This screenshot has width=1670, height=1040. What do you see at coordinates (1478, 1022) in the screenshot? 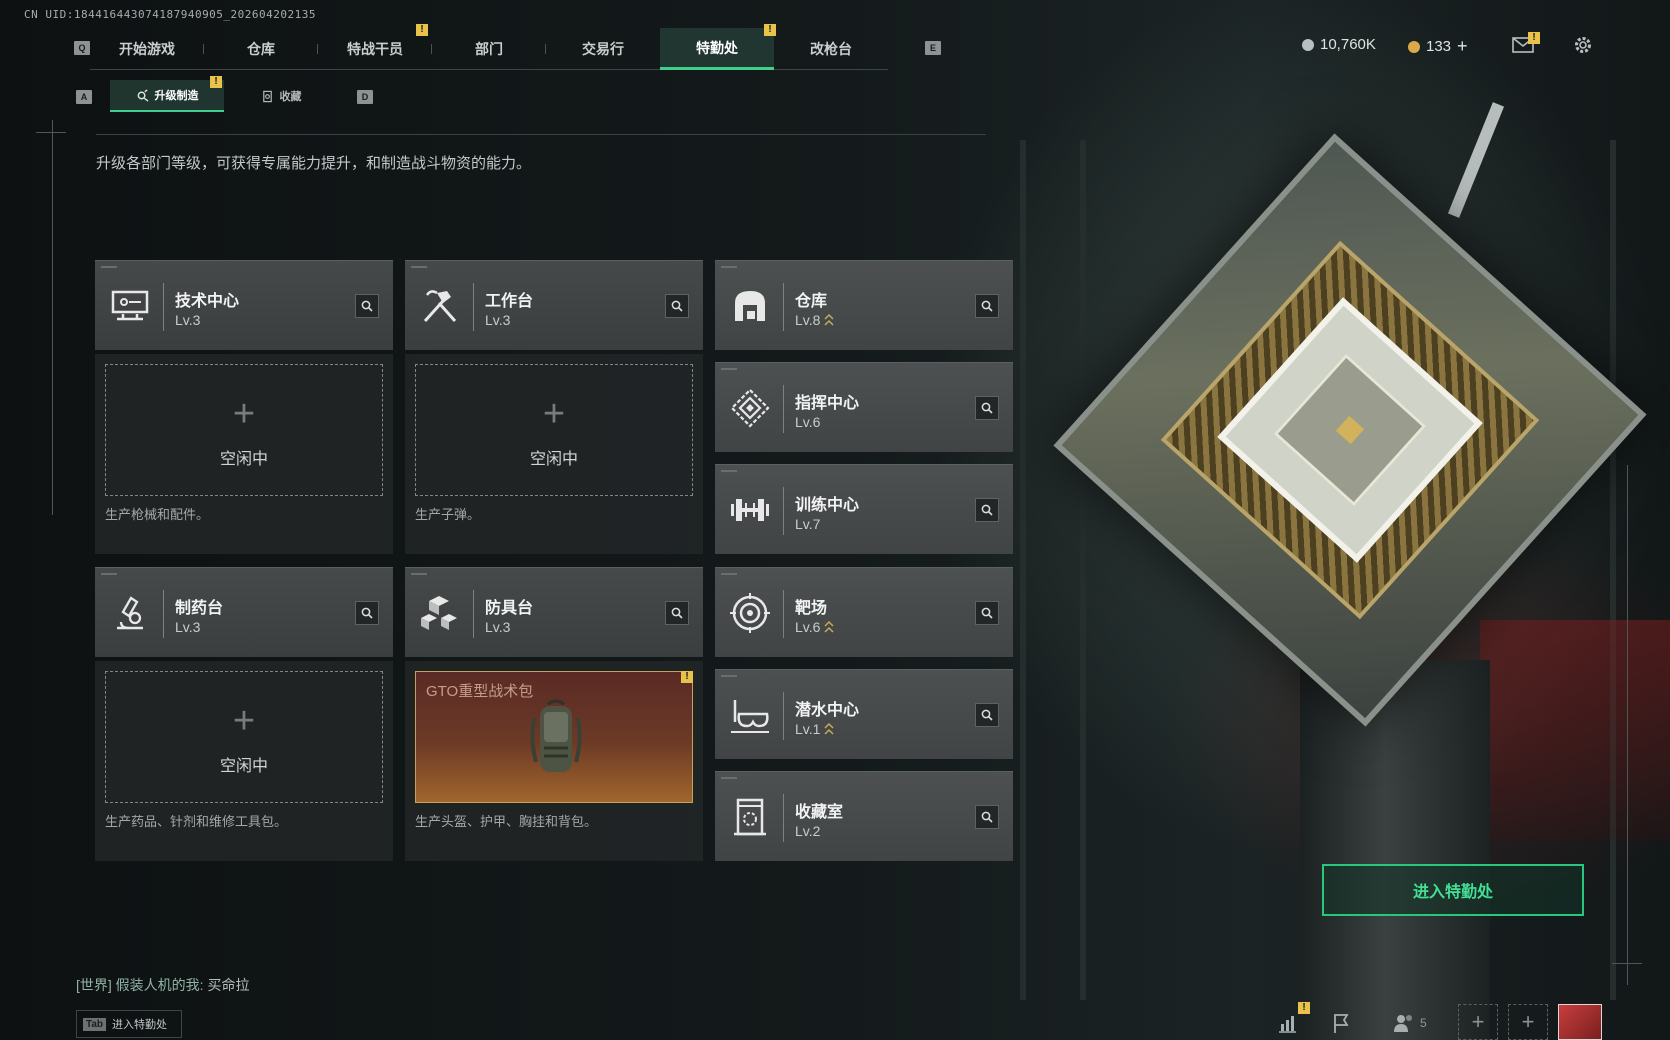
I see `invite-slot-1: +` at bounding box center [1478, 1022].